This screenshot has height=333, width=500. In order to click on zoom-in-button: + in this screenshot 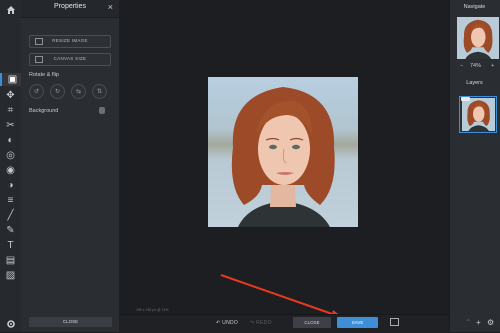, I will do `click(492, 66)`.